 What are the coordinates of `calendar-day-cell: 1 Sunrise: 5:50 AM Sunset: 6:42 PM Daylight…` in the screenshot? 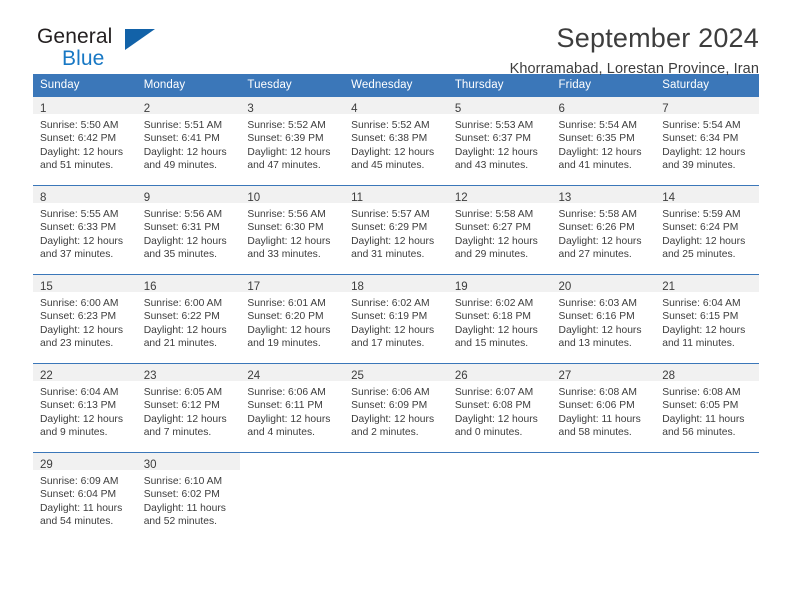 It's located at (85, 141).